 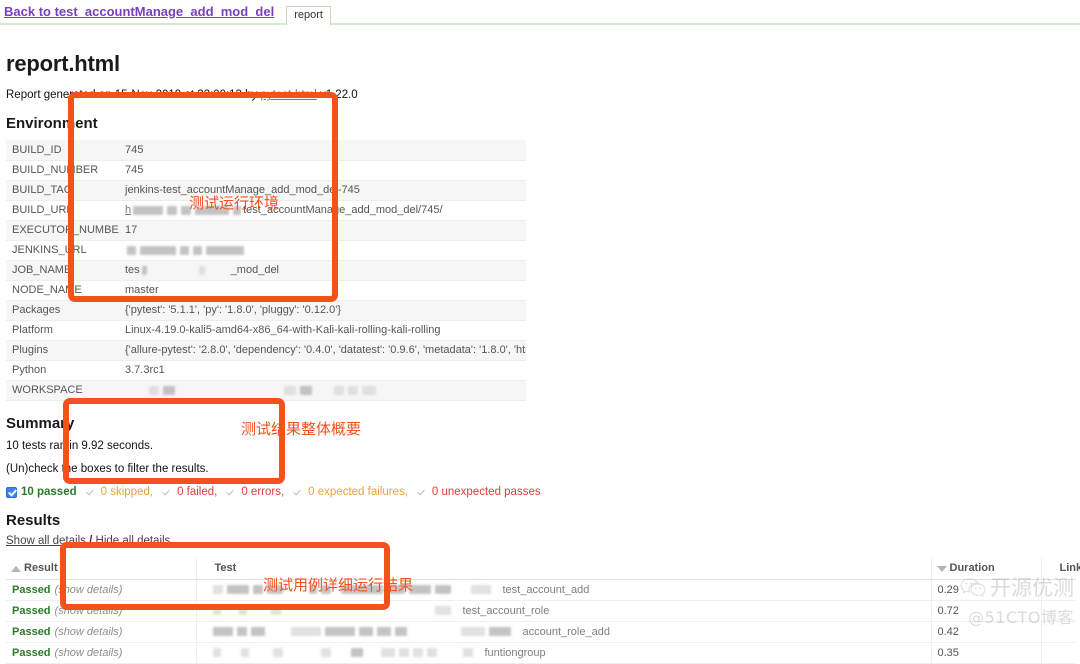 What do you see at coordinates (538, 123) in the screenshot?
I see `environment-heading: Environment` at bounding box center [538, 123].